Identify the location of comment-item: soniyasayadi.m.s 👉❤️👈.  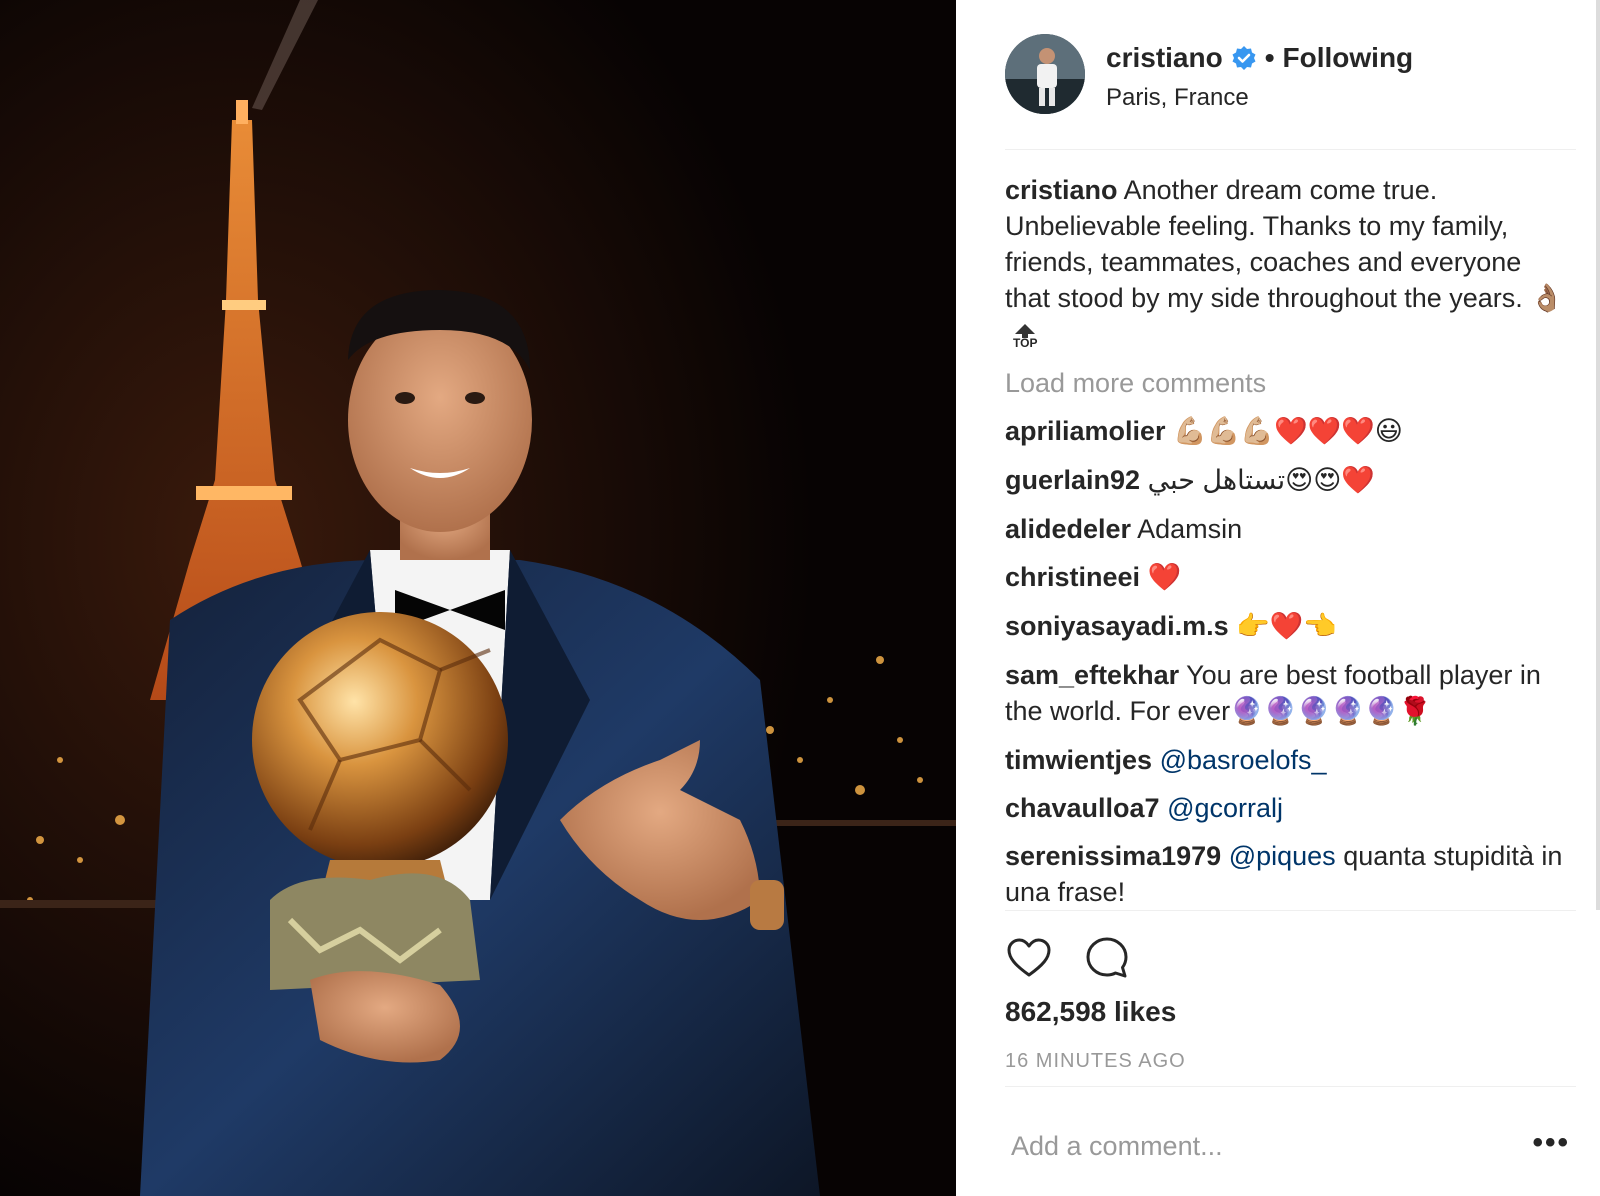
(1285, 626).